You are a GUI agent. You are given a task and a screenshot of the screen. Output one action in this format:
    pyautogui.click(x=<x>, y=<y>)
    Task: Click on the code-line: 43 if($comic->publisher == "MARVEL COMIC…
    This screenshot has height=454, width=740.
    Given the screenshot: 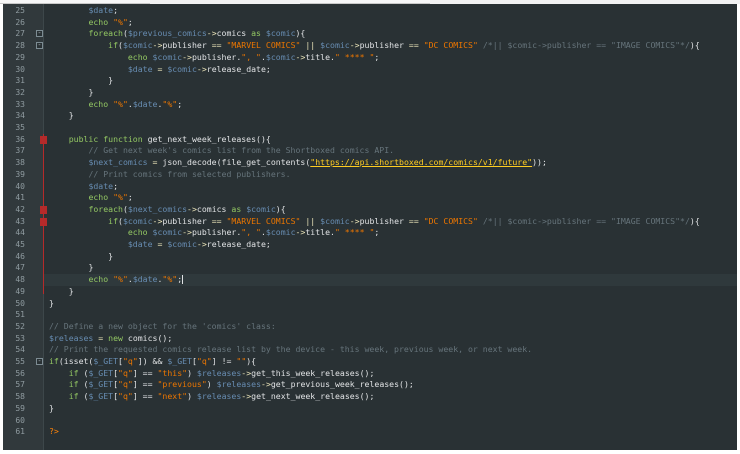 What is the action you would take?
    pyautogui.click(x=370, y=222)
    